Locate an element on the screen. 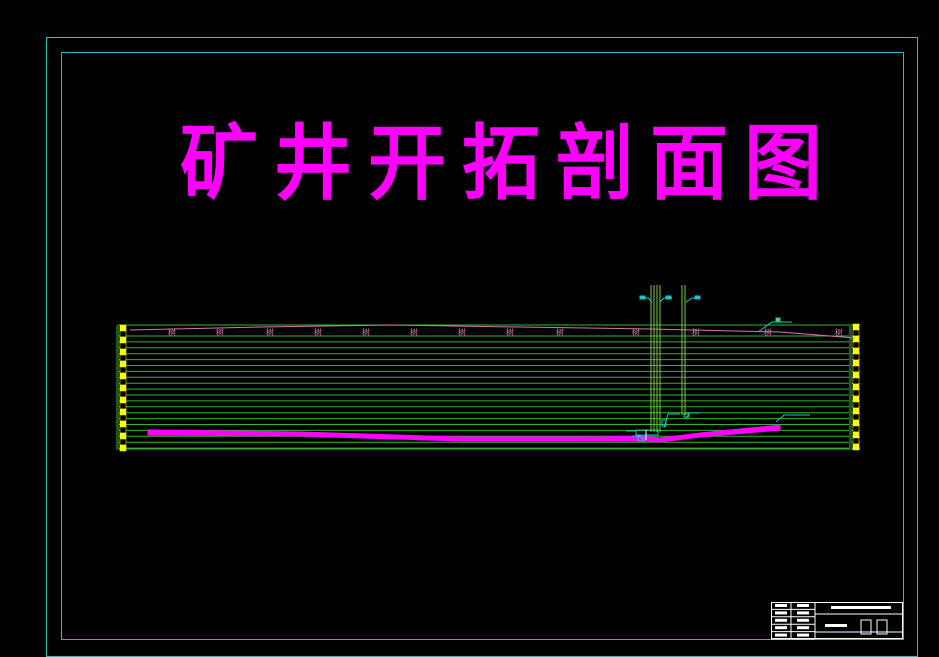  shaft-head-annotations is located at coordinates (670, 299).